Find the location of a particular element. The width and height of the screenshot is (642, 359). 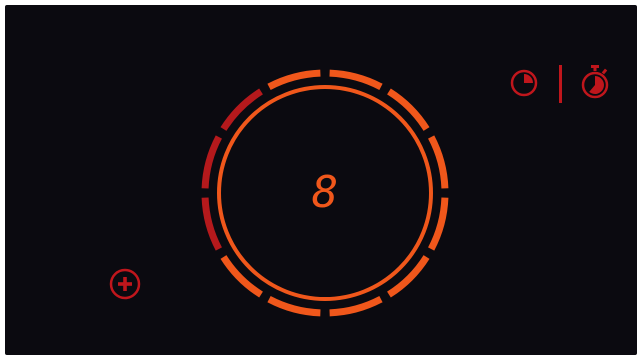

stopwatch-icon is located at coordinates (595, 82).